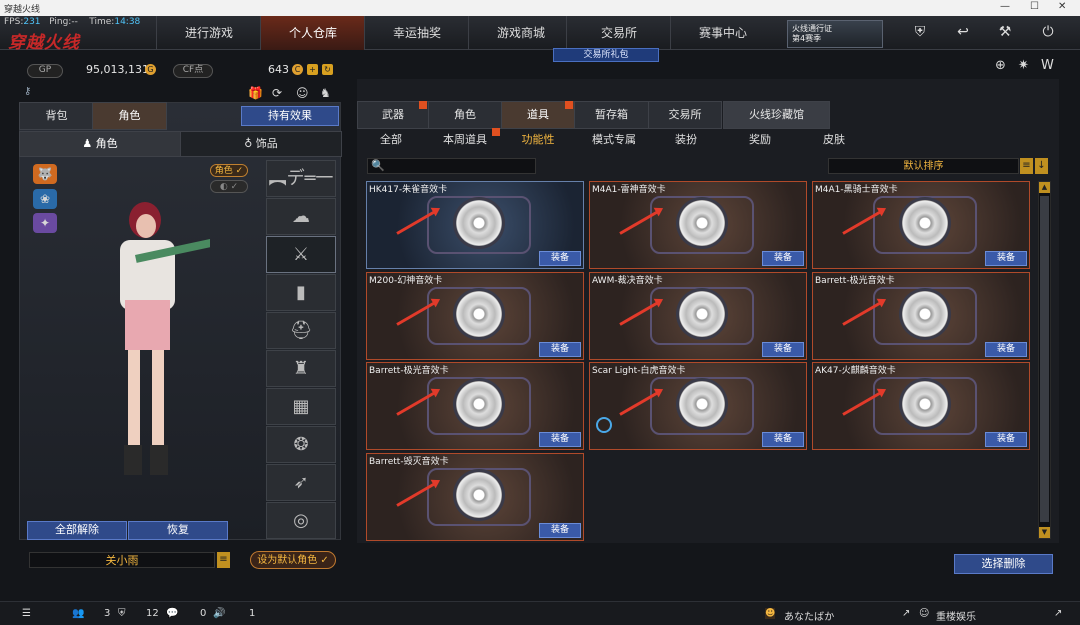  What do you see at coordinates (301, 520) in the screenshot?
I see `slot-badge: ◎` at bounding box center [301, 520].